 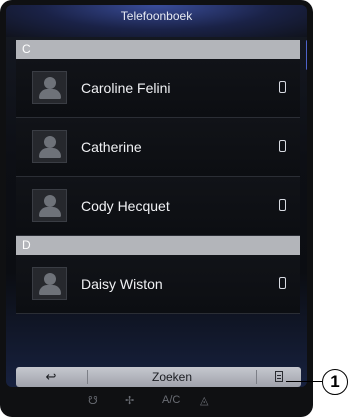 I want to click on contact-name: Caroline Felini, so click(x=126, y=88).